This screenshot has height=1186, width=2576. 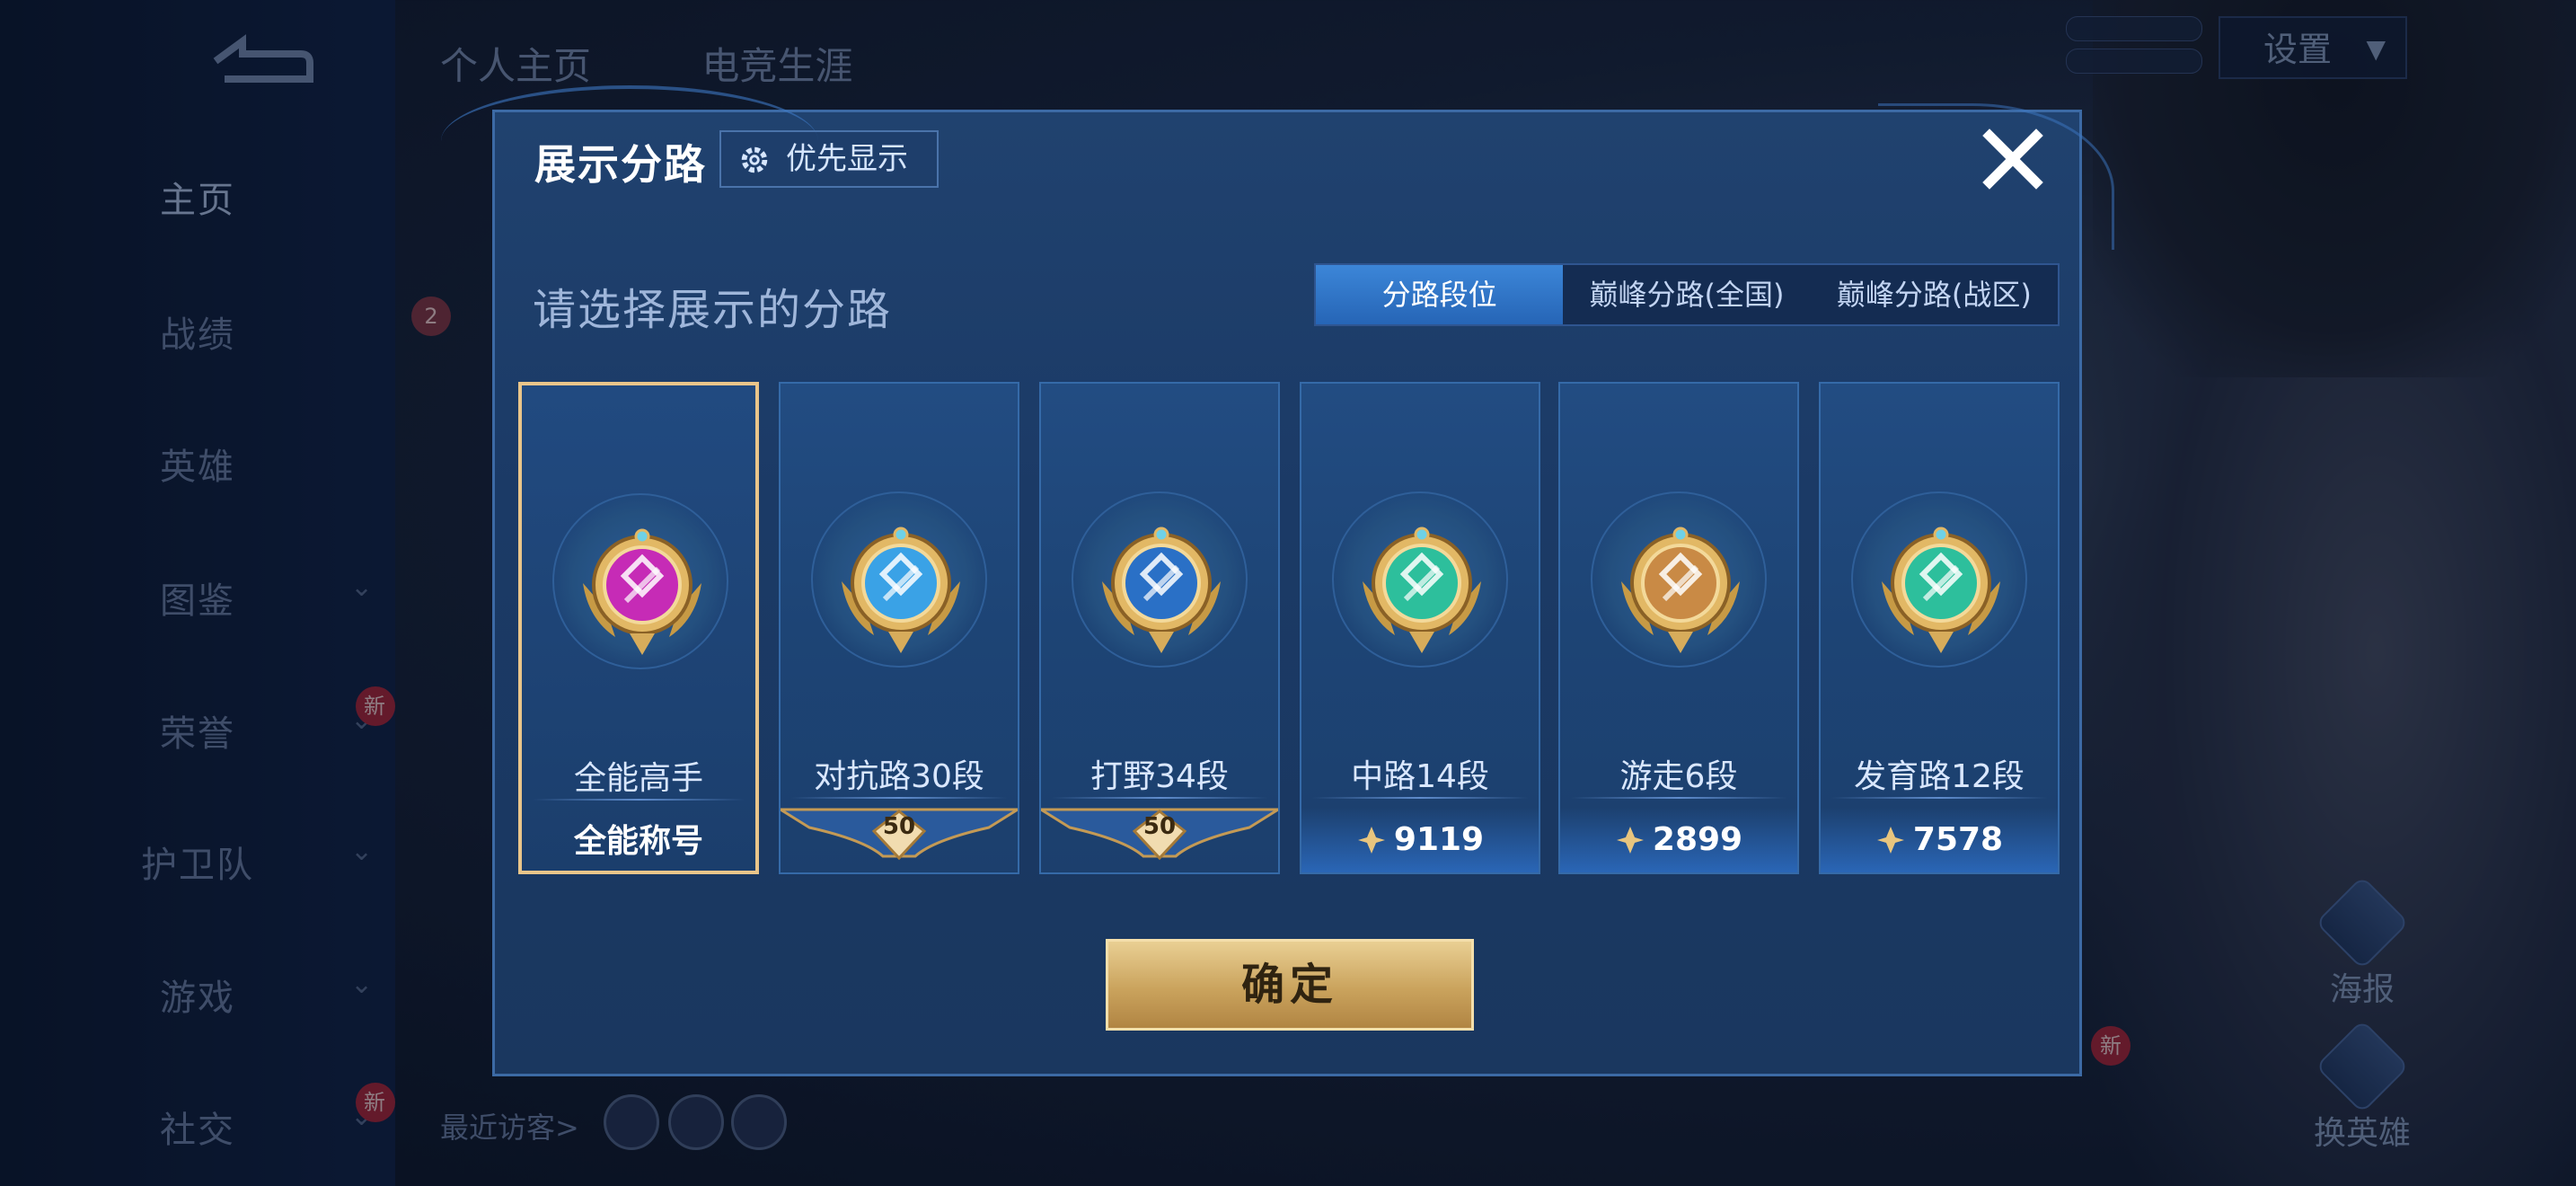 What do you see at coordinates (1678, 776) in the screenshot?
I see `lane-rank-label: 游走6段` at bounding box center [1678, 776].